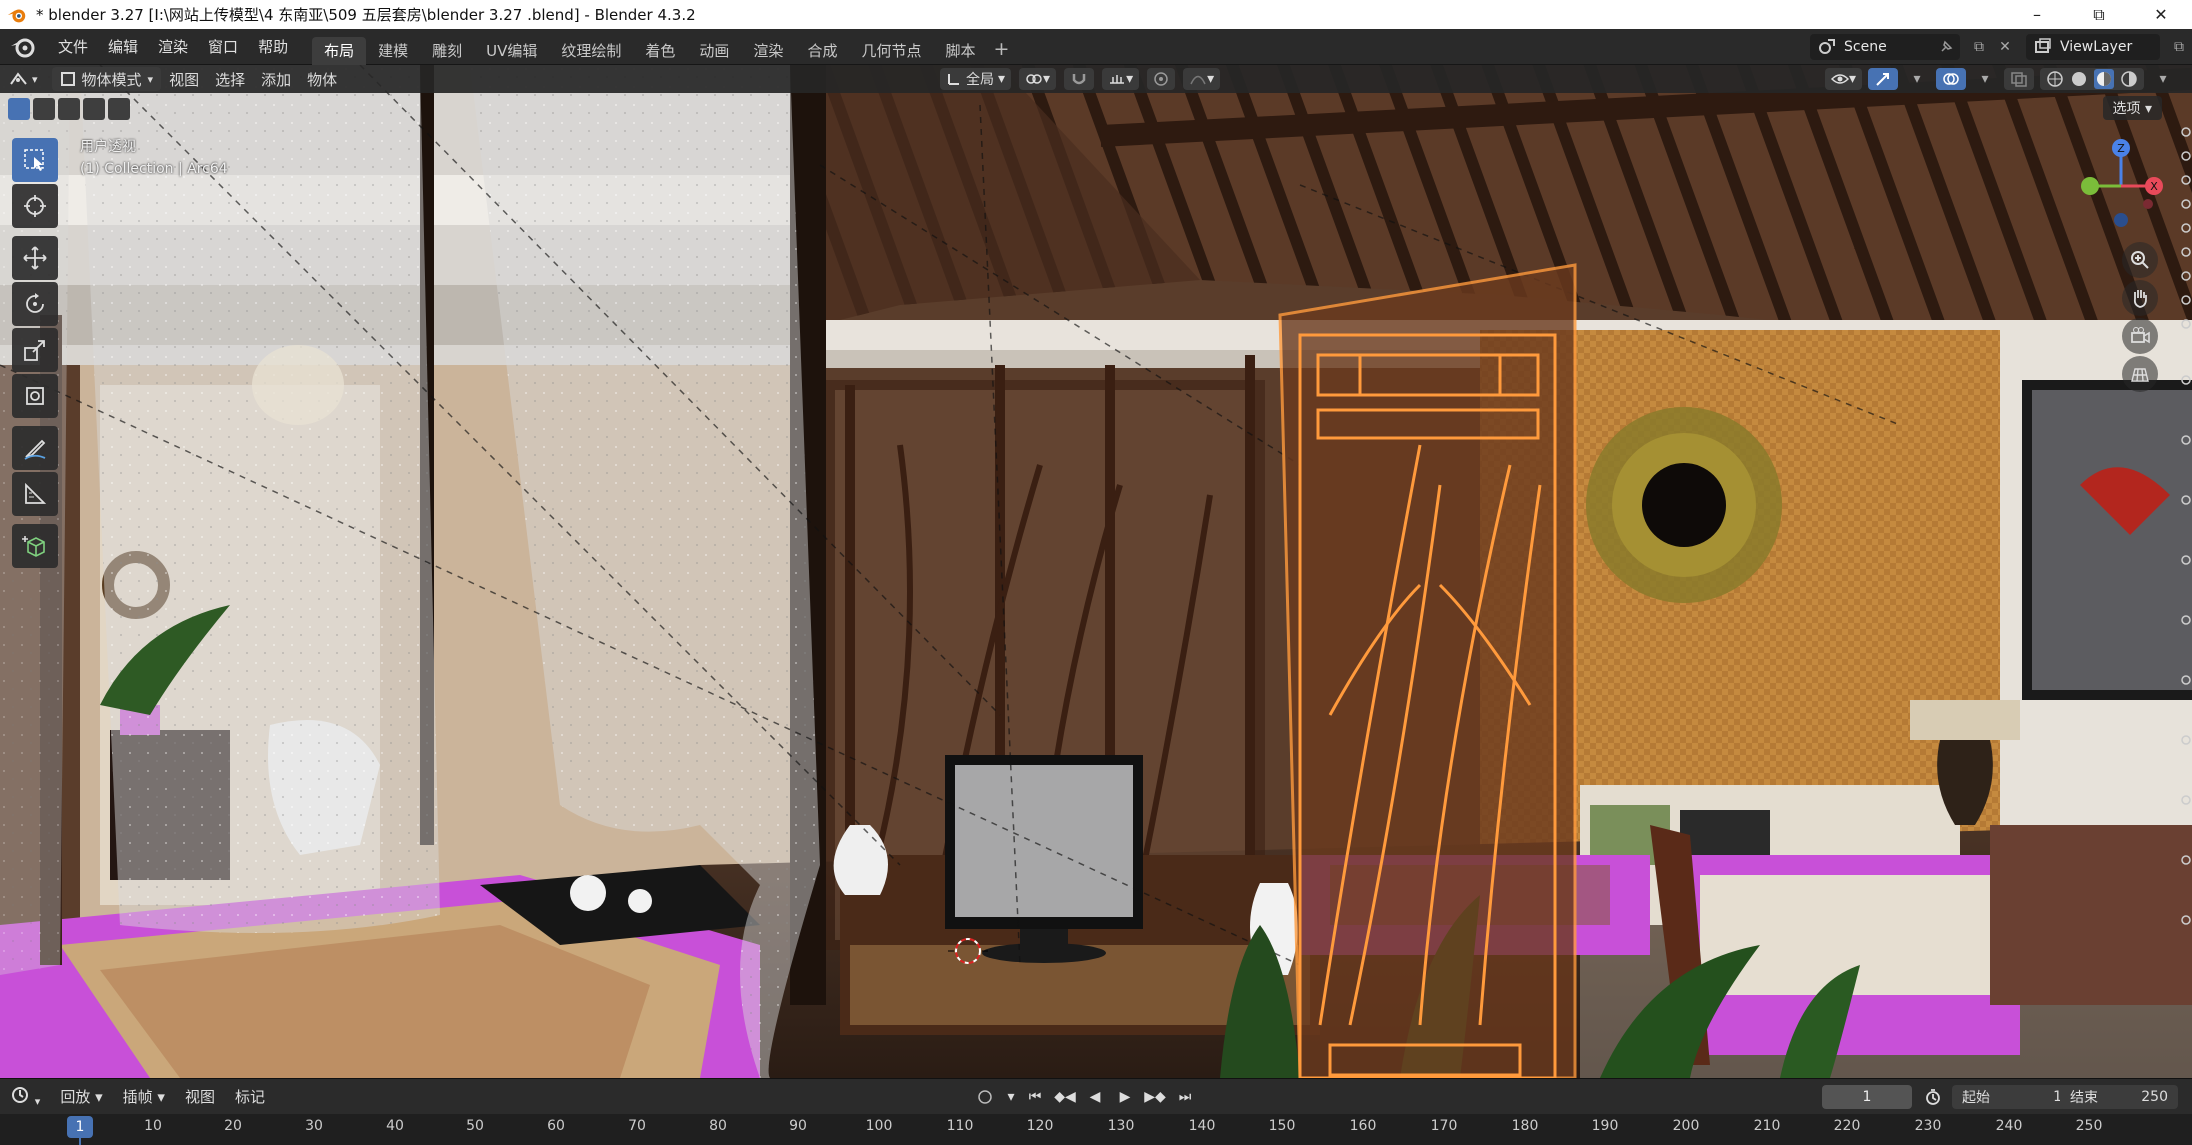 The height and width of the screenshot is (1145, 2192). Describe the element at coordinates (223, 47) in the screenshot. I see `menu-window: 窗口` at that location.